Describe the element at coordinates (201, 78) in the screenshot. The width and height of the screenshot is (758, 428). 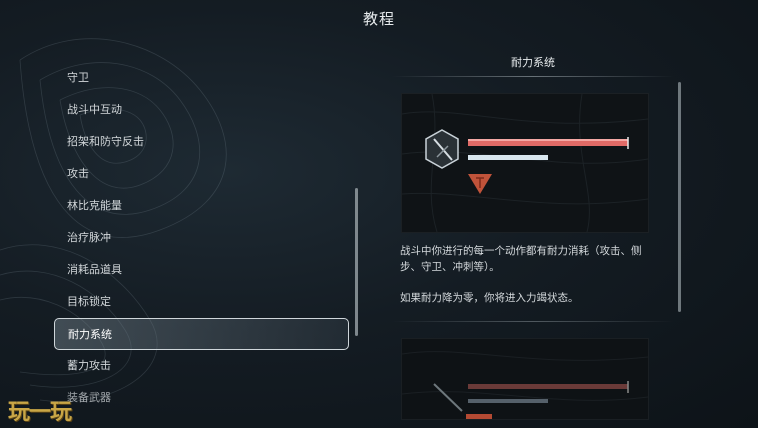
I see `menu-item-guard: 守卫` at that location.